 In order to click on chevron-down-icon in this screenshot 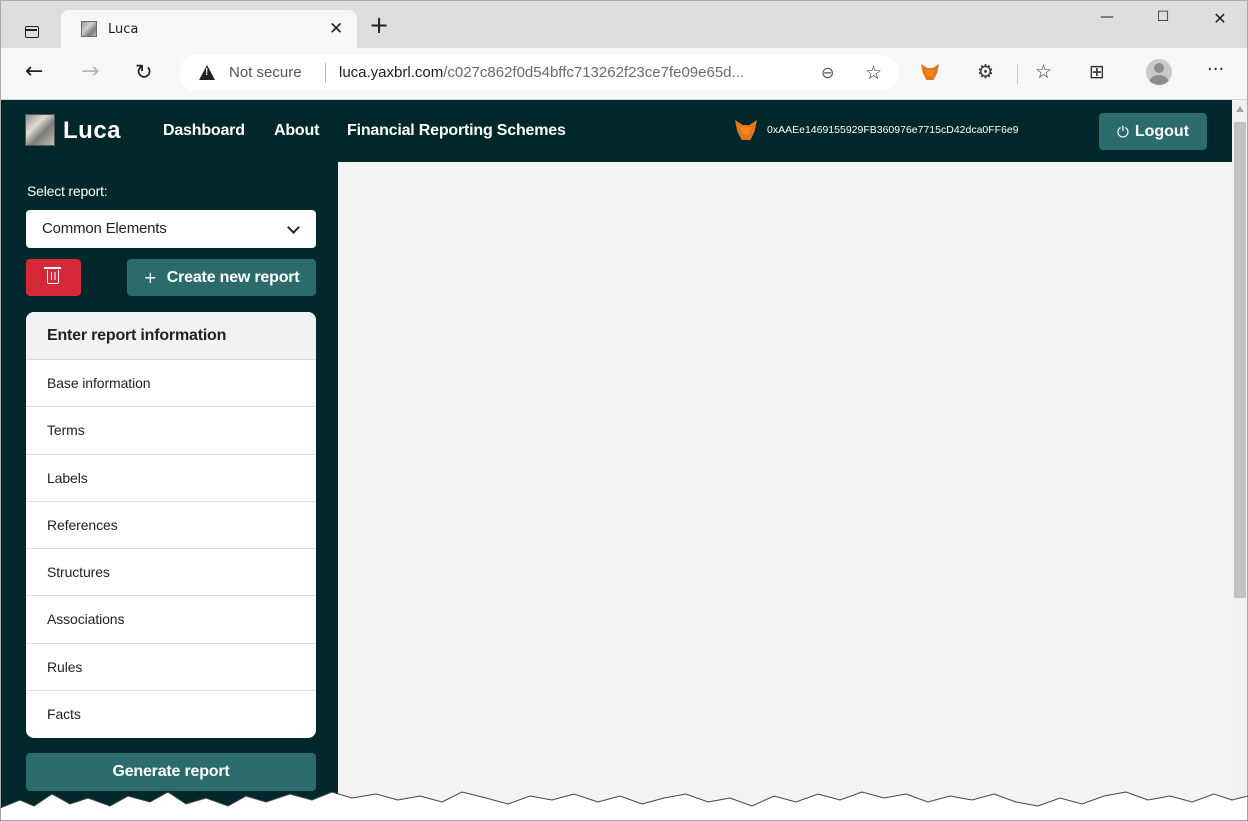, I will do `click(293, 227)`.